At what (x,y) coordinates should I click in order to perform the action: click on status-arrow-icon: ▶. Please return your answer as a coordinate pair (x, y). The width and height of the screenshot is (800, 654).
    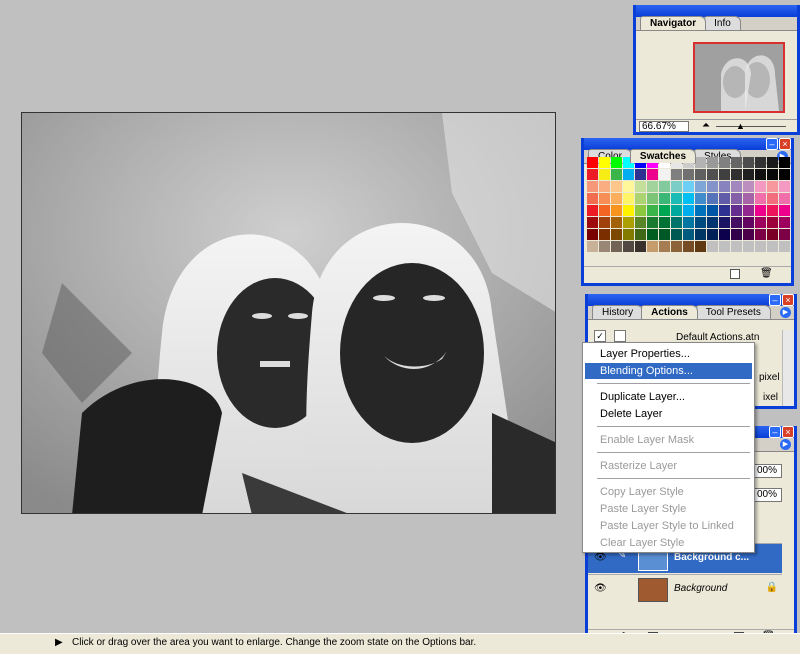
    Looking at the image, I should click on (59, 642).